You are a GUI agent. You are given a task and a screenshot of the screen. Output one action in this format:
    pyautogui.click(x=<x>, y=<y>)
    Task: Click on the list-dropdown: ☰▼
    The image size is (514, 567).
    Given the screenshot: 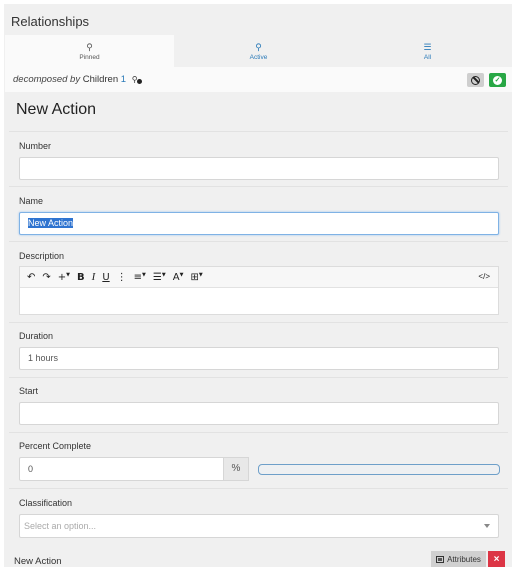 What is the action you would take?
    pyautogui.click(x=159, y=277)
    